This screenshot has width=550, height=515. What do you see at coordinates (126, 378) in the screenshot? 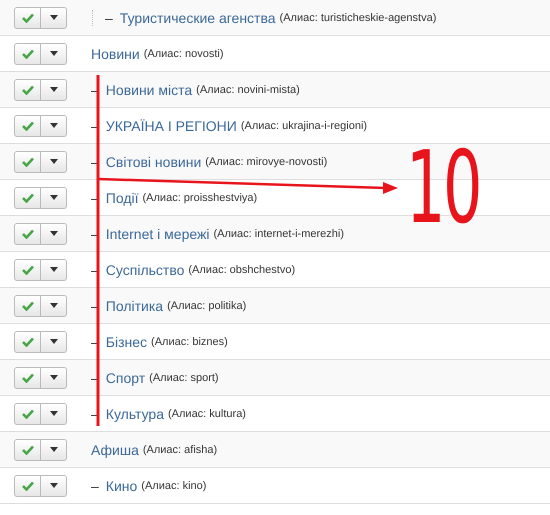
I see `category-title-link: Спорт` at bounding box center [126, 378].